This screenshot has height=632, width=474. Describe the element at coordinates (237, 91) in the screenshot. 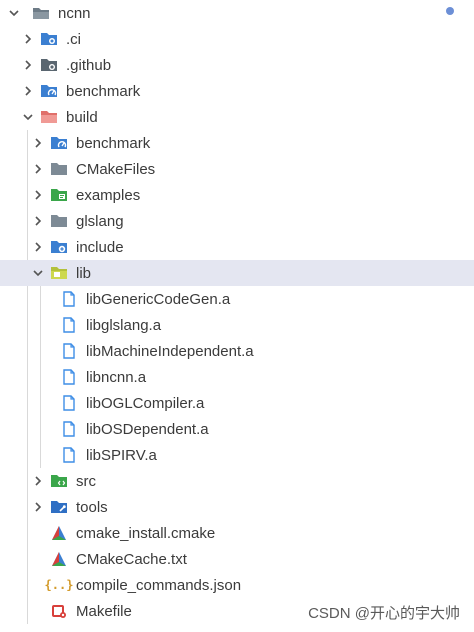

I see `tree-item-benchmark: benchmark` at that location.